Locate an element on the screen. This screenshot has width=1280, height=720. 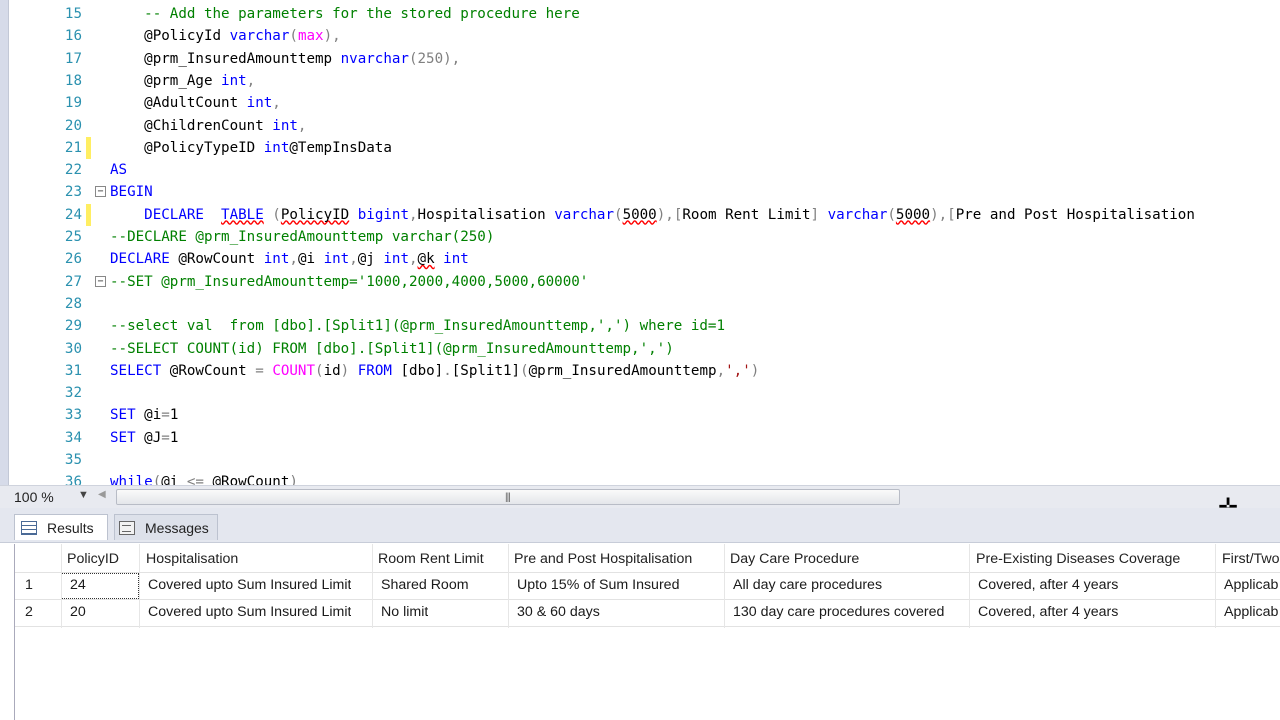
code-line: 21 @PolicyTypeID int@TempInsData is located at coordinates (640, 147).